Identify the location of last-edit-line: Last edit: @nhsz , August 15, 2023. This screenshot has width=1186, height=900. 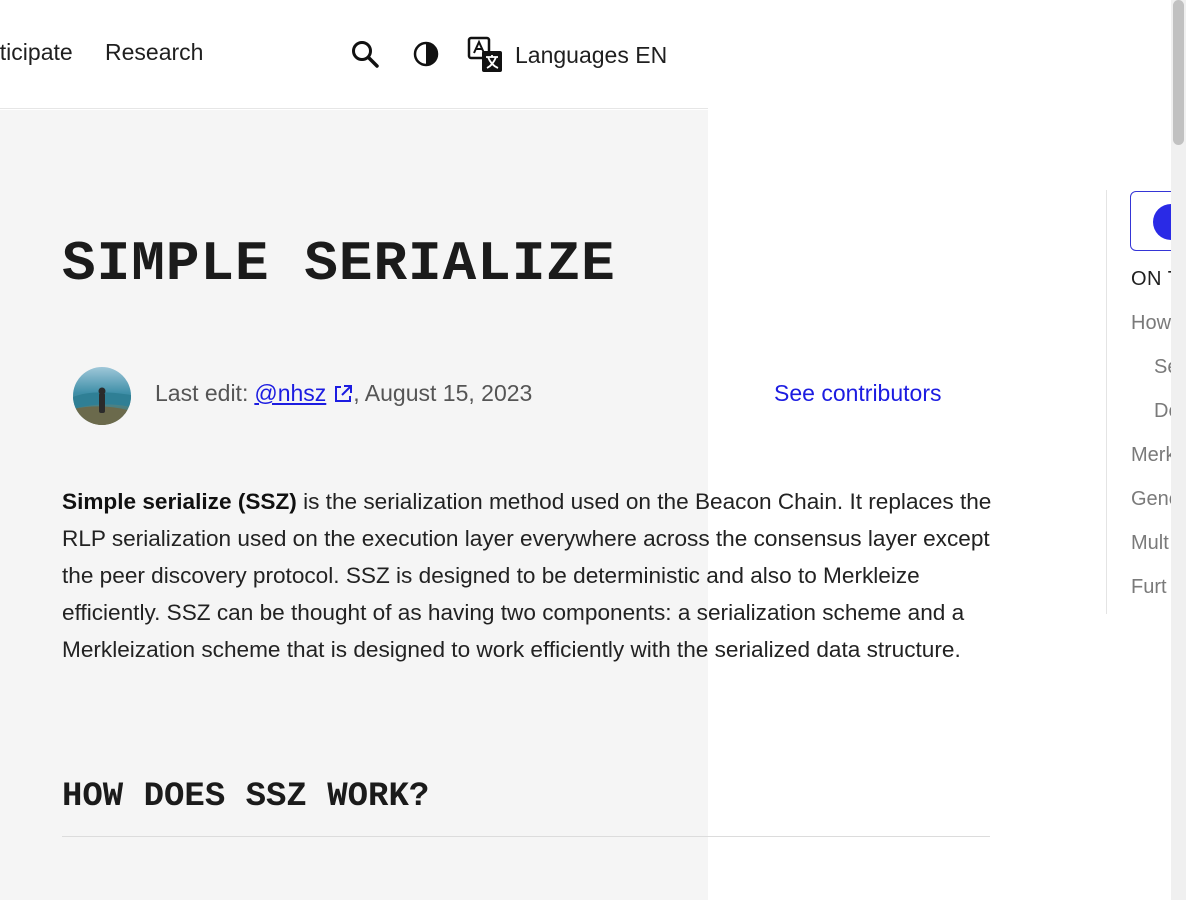
(343, 393).